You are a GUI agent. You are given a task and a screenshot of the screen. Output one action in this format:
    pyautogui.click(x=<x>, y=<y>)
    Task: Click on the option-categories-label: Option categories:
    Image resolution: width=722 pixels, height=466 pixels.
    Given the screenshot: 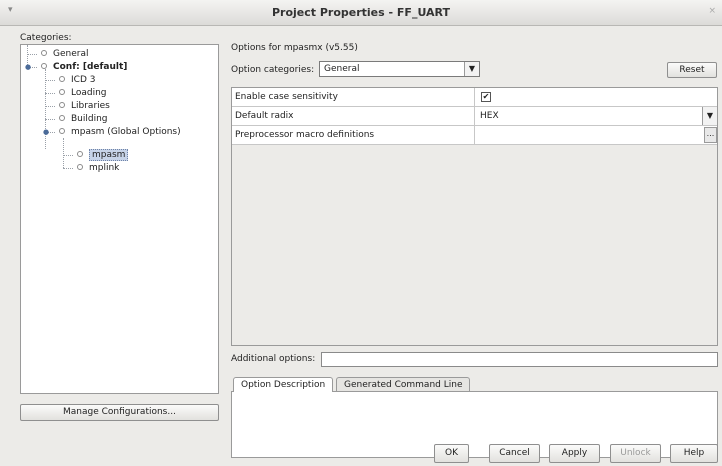 What is the action you would take?
    pyautogui.click(x=273, y=70)
    